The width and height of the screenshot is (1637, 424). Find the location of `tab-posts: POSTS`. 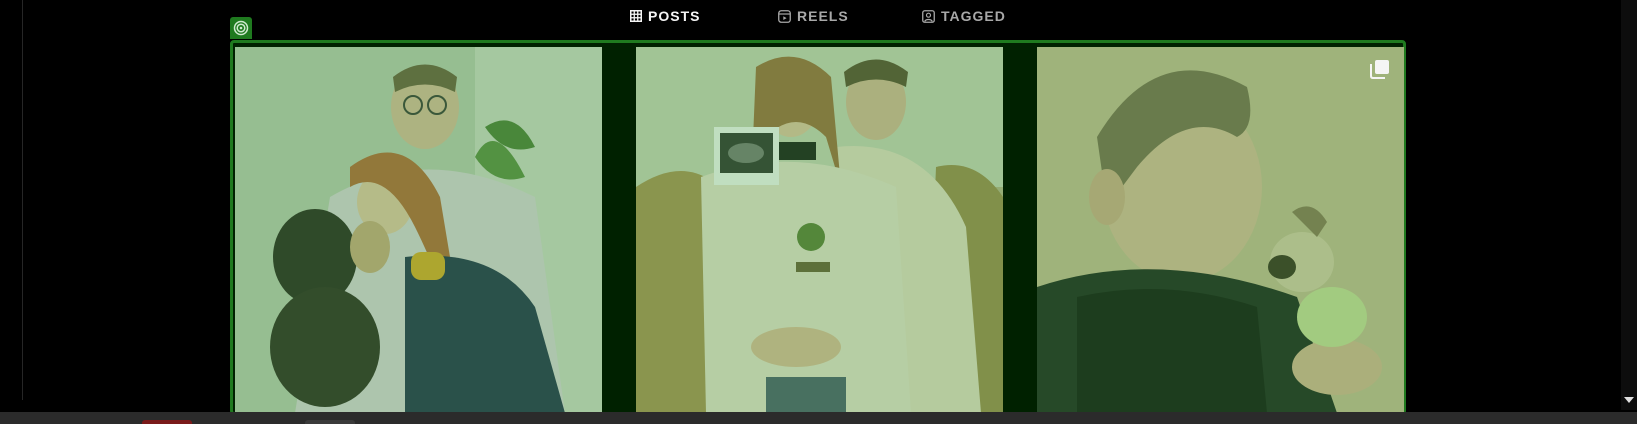

tab-posts: POSTS is located at coordinates (665, 16).